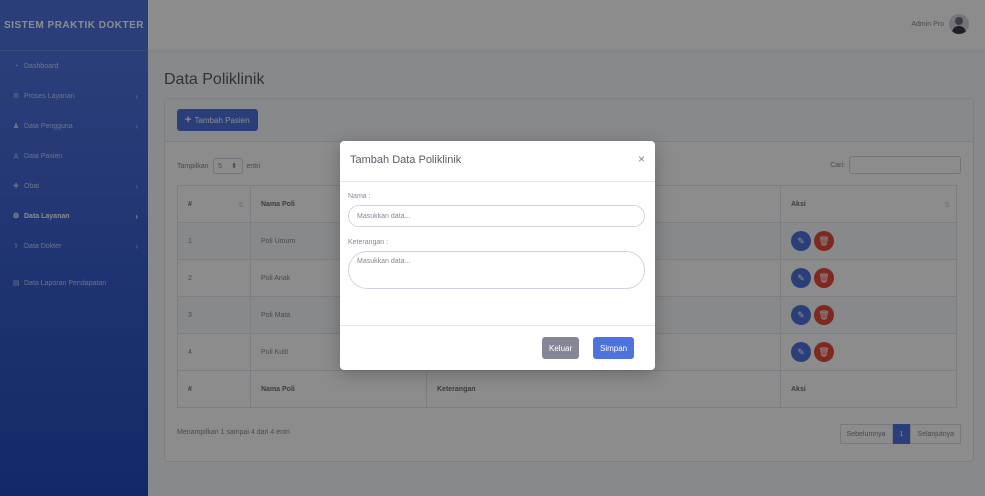 The height and width of the screenshot is (496, 985). What do you see at coordinates (406, 160) in the screenshot?
I see `modal-title: Tambah Data Poliklinik` at bounding box center [406, 160].